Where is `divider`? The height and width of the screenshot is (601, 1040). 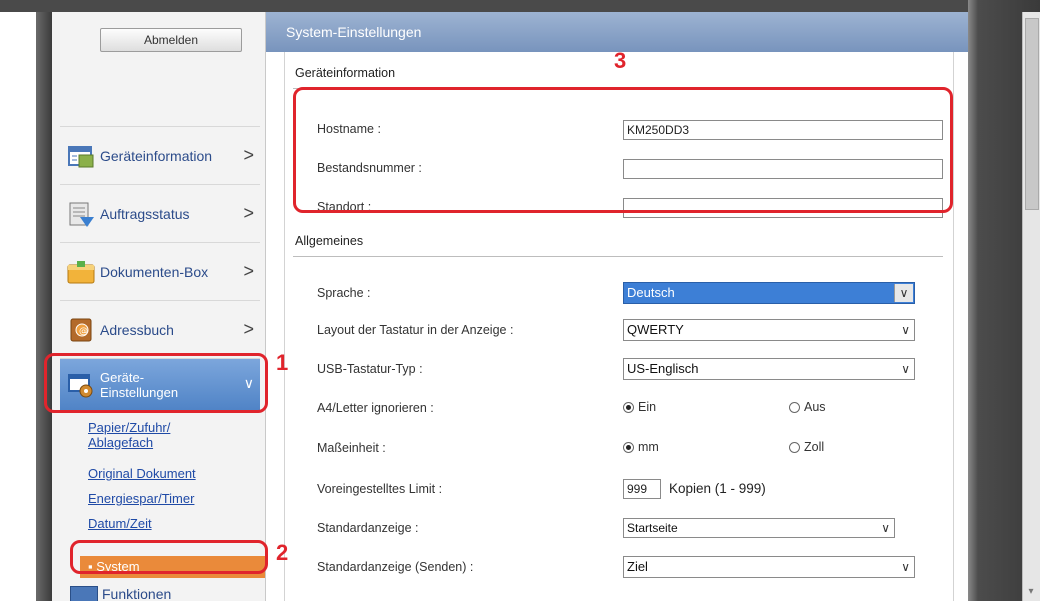
divider is located at coordinates (618, 256).